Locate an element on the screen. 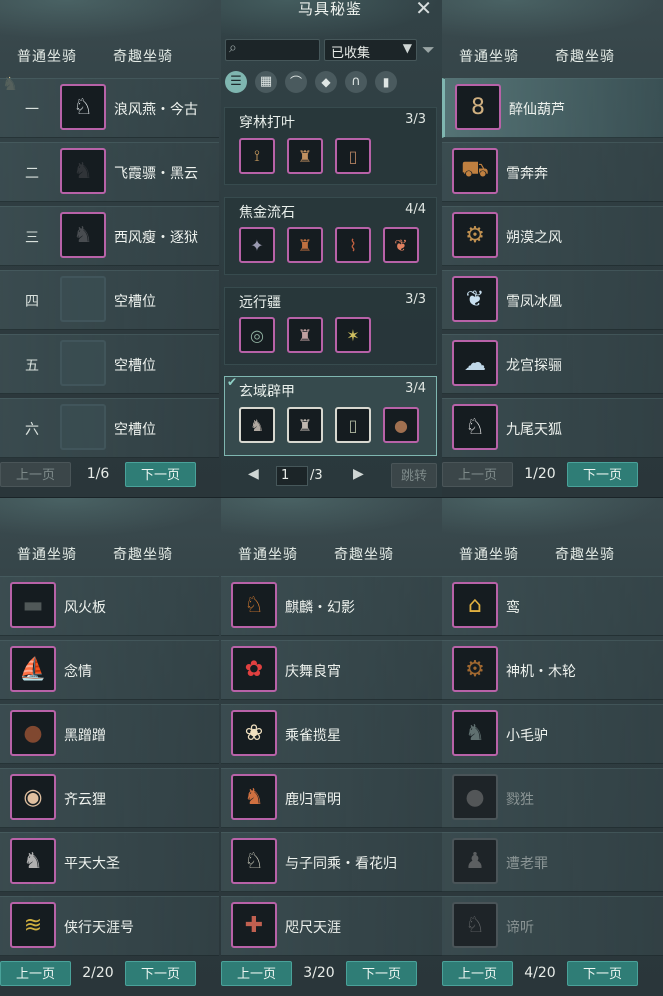 This screenshot has width=663, height=996. set-card: 焦金流石 4/4 ✦ ♜ ⌇ ❦ is located at coordinates (330, 236).